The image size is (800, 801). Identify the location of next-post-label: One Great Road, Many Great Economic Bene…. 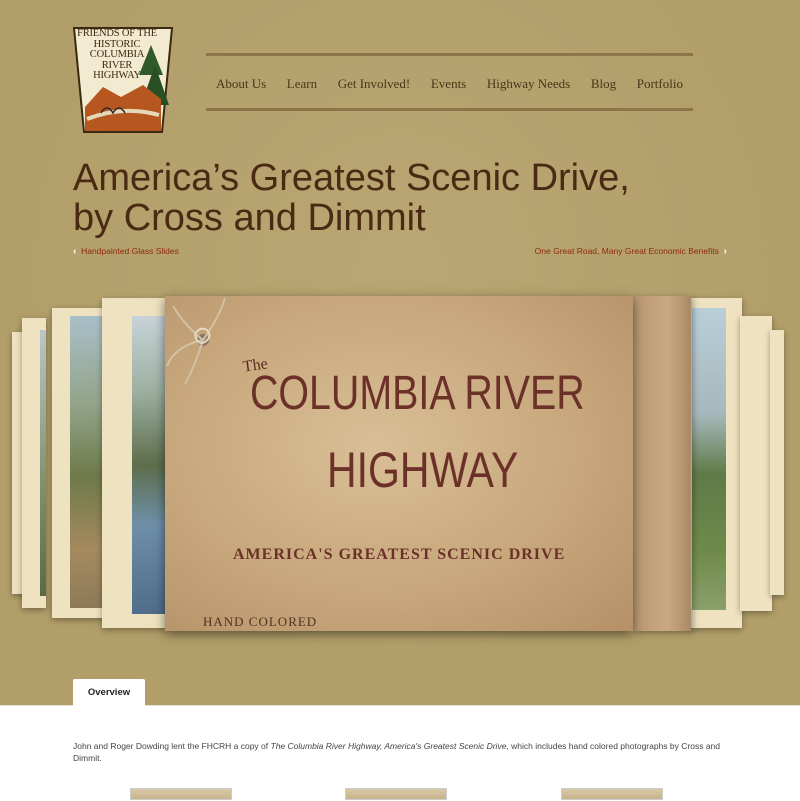
(626, 251).